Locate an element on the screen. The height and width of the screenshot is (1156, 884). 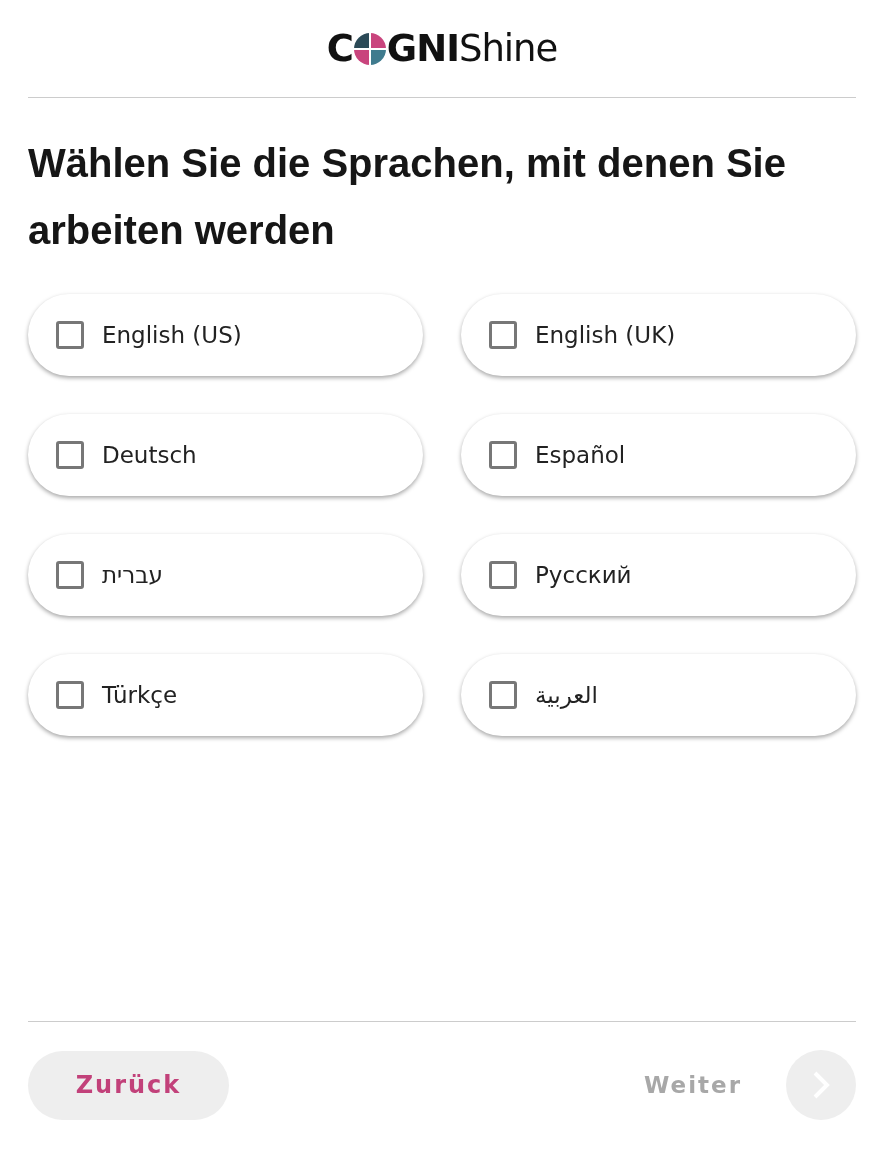
option-label: Türkçe is located at coordinates (140, 695).